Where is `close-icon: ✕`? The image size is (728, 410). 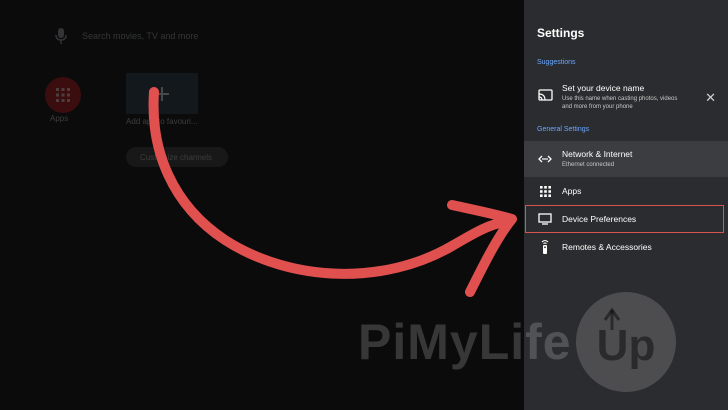
close-icon: ✕ is located at coordinates (710, 97).